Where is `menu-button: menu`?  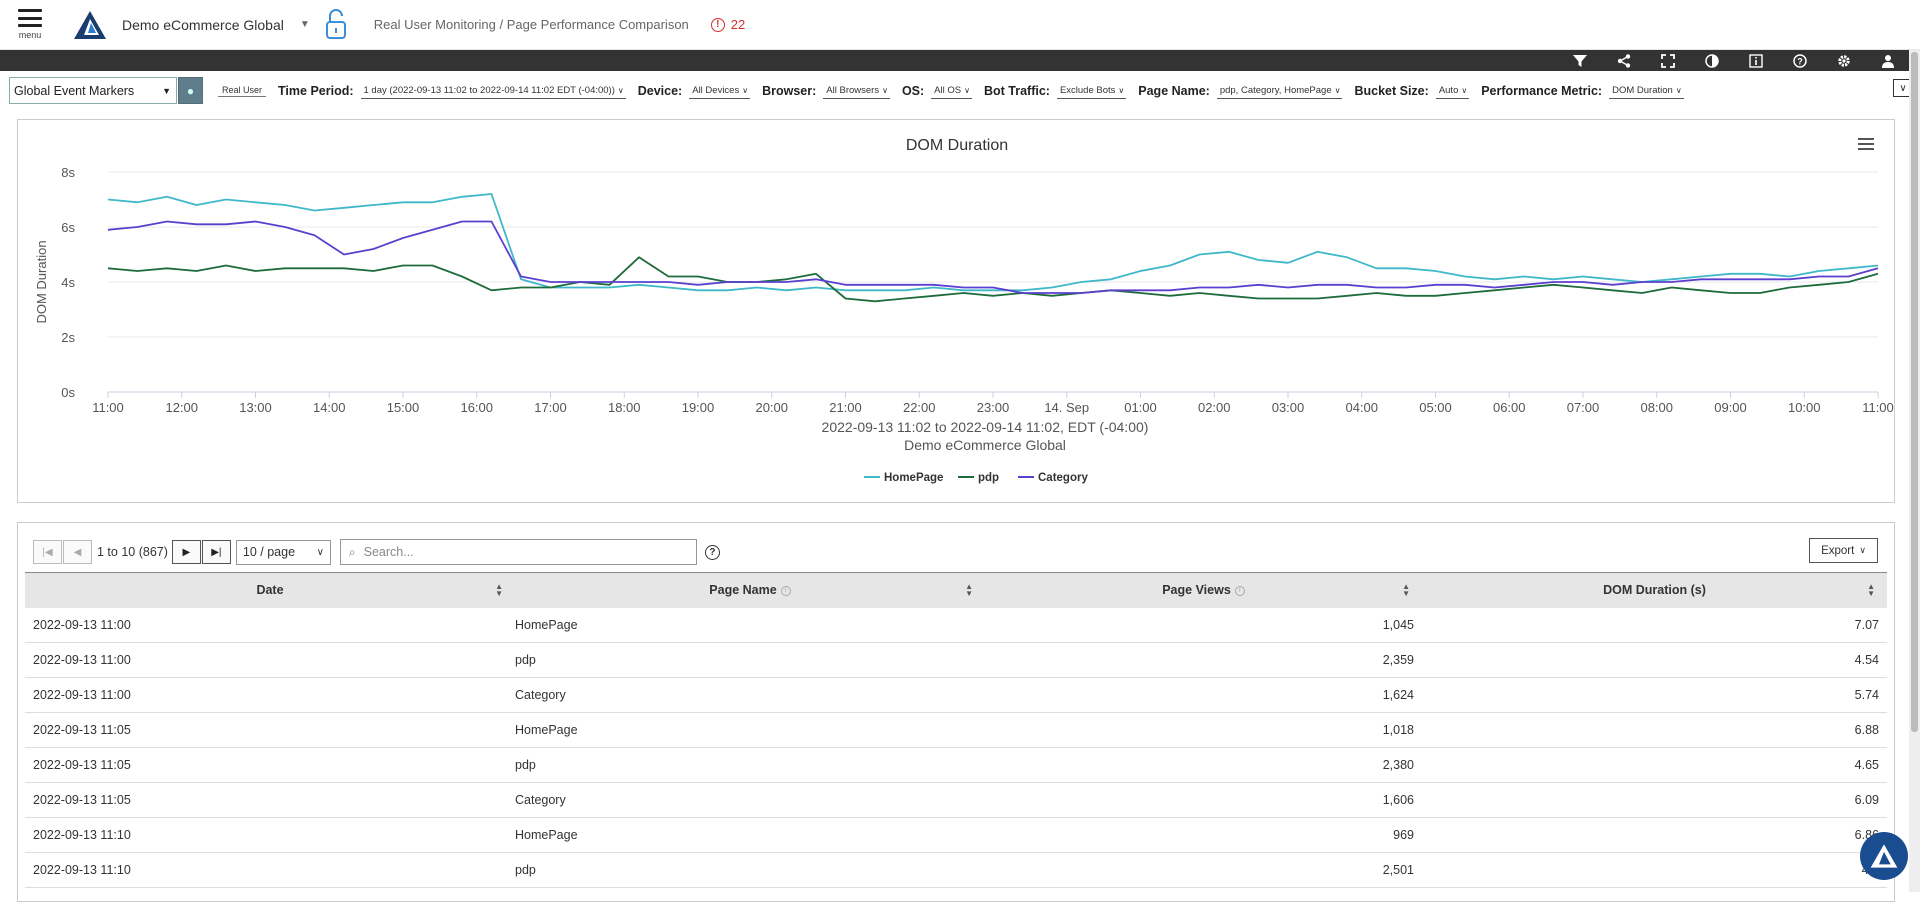
menu-button: menu is located at coordinates (30, 25).